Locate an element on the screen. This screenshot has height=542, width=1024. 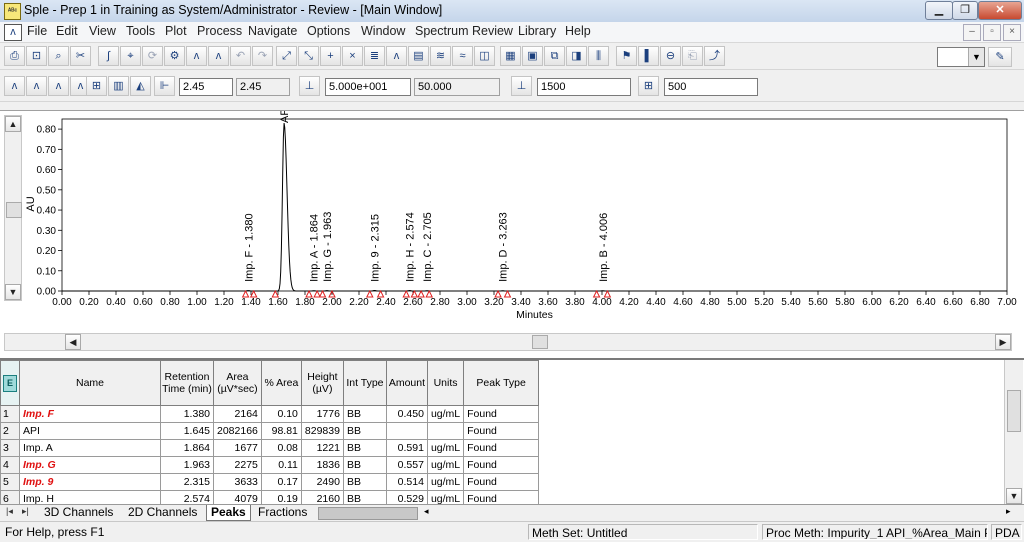
cell-amount: 0.514 is located at coordinates (406, 482).